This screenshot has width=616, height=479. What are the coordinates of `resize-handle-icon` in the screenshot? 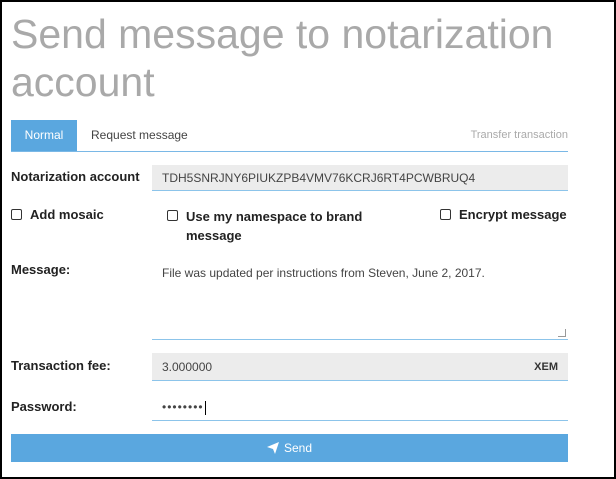 It's located at (562, 333).